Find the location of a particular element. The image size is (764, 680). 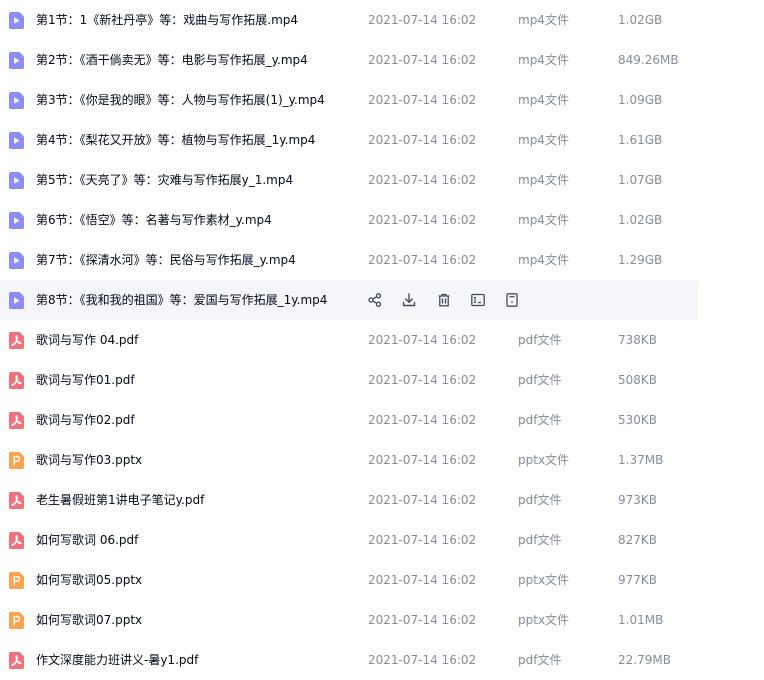

more-icon is located at coordinates (512, 300).